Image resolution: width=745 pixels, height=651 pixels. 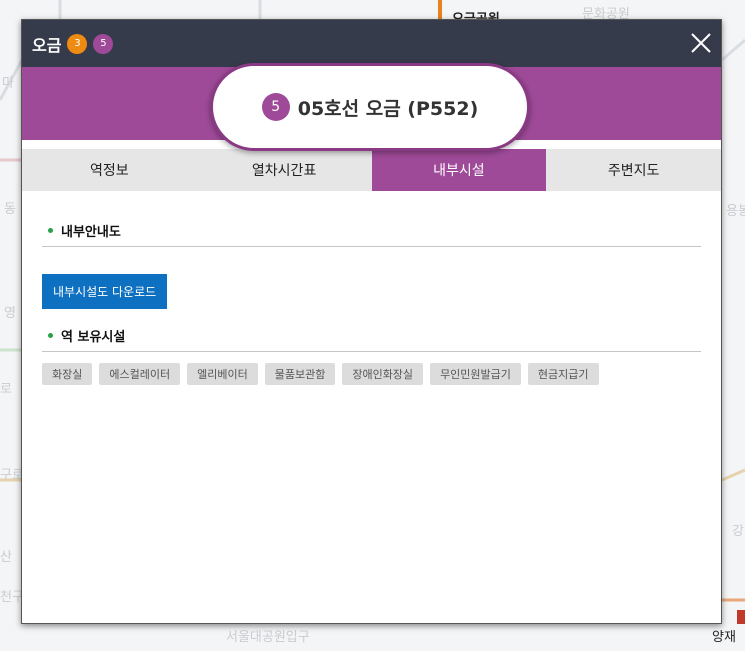 What do you see at coordinates (6, 557) in the screenshot?
I see `map-label: 산` at bounding box center [6, 557].